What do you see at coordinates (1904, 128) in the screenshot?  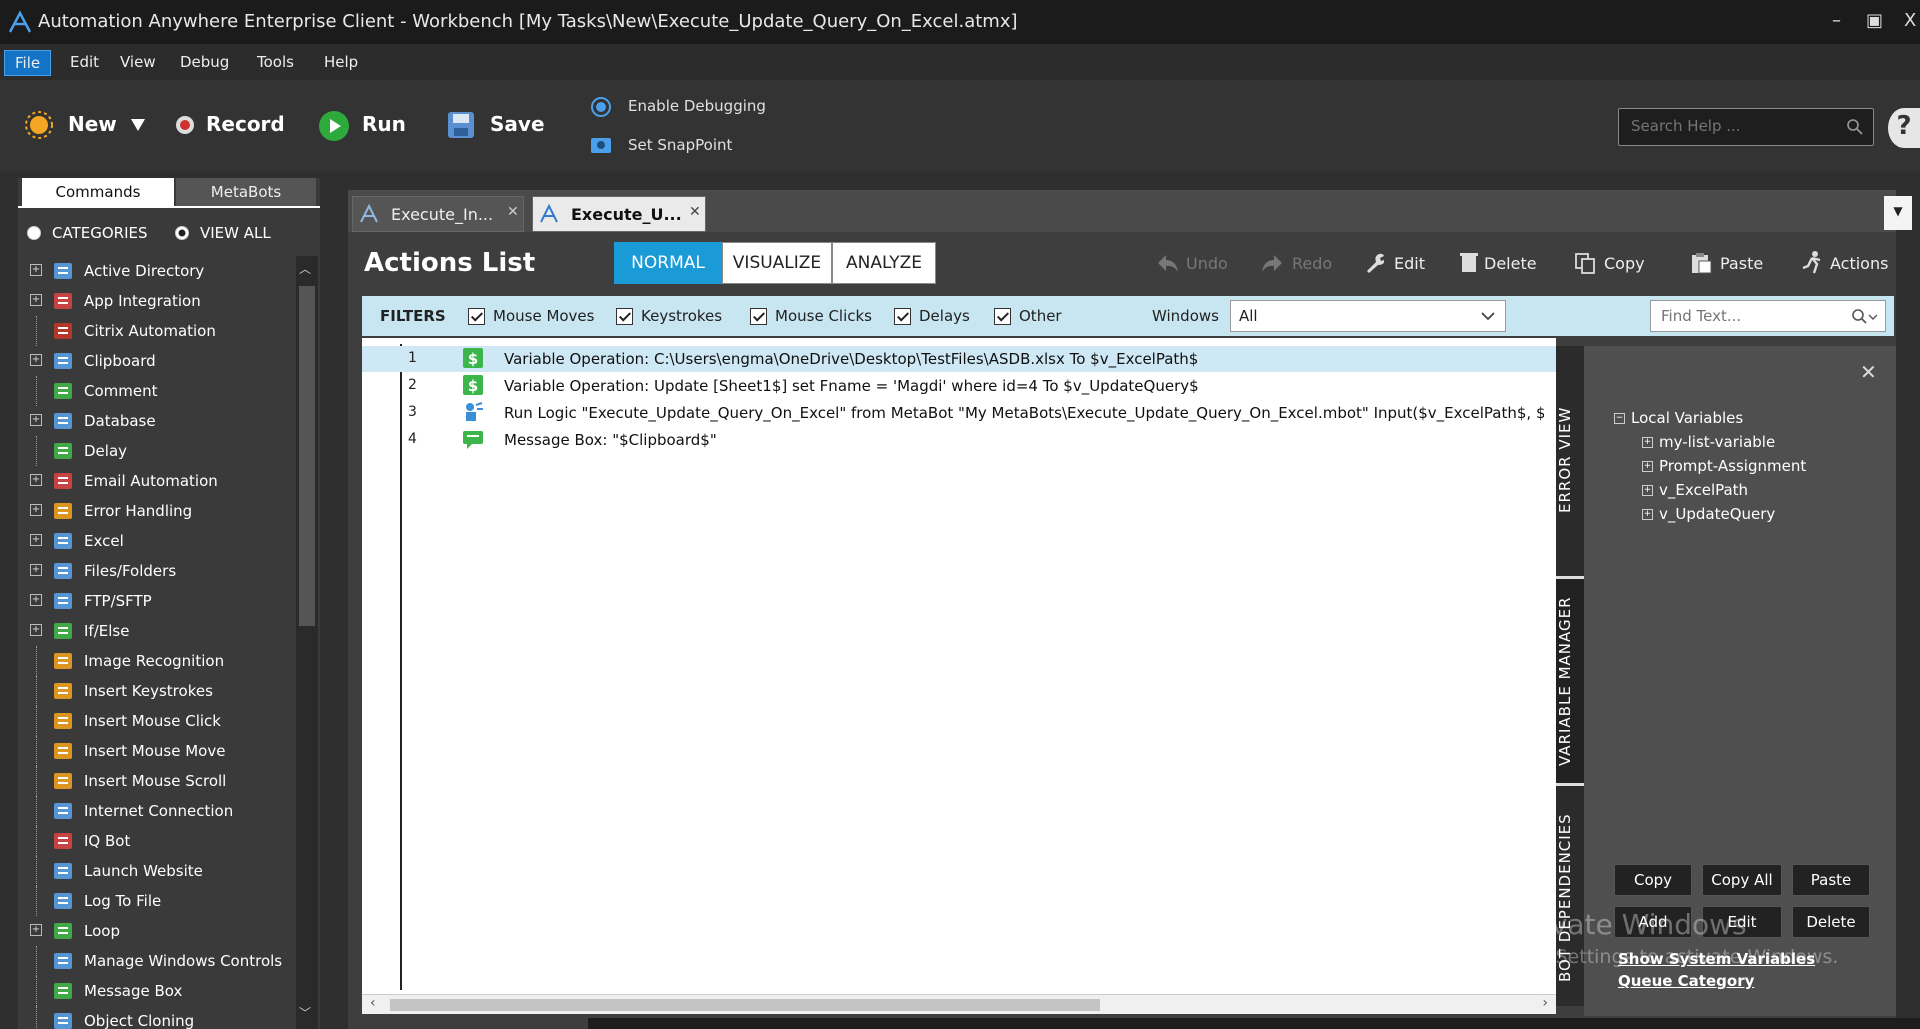 I see `help-button: ?` at bounding box center [1904, 128].